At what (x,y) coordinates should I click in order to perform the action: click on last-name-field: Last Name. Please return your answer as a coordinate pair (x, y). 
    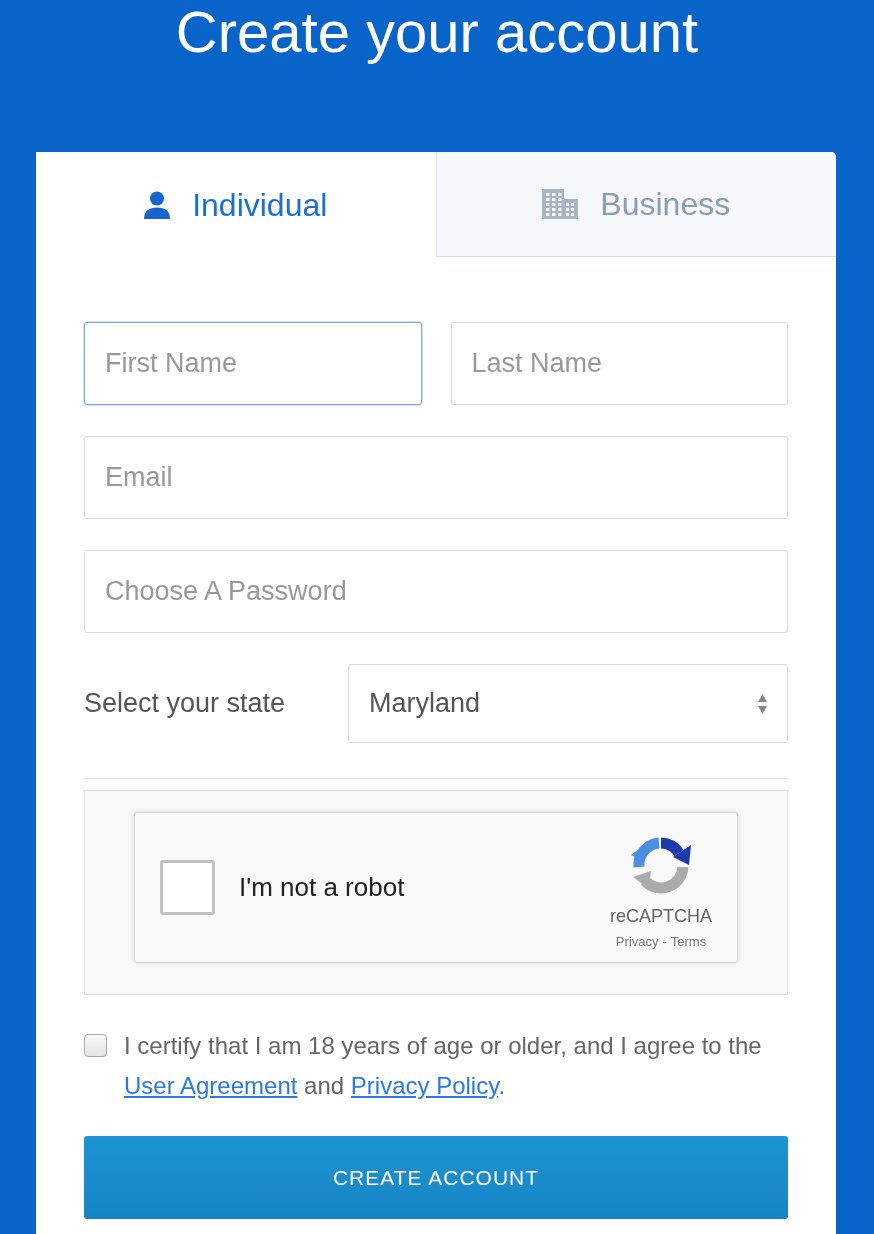
    Looking at the image, I should click on (619, 363).